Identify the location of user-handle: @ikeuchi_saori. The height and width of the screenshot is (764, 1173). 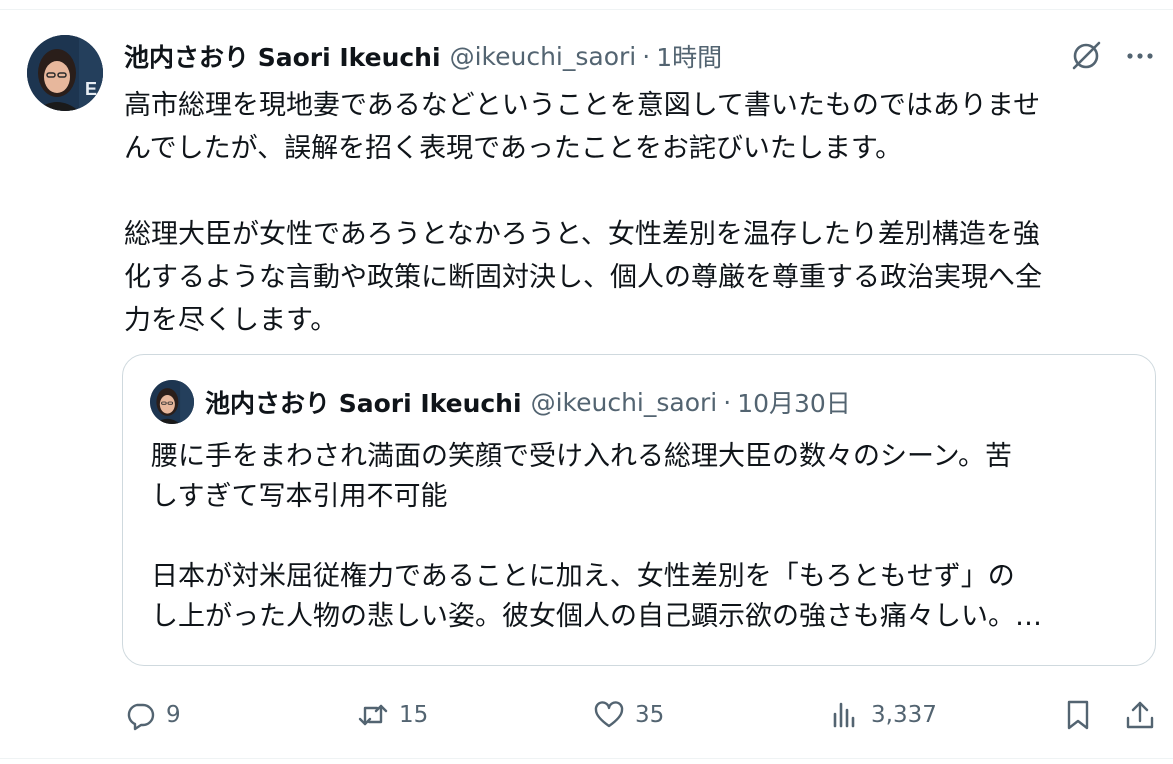
(543, 56).